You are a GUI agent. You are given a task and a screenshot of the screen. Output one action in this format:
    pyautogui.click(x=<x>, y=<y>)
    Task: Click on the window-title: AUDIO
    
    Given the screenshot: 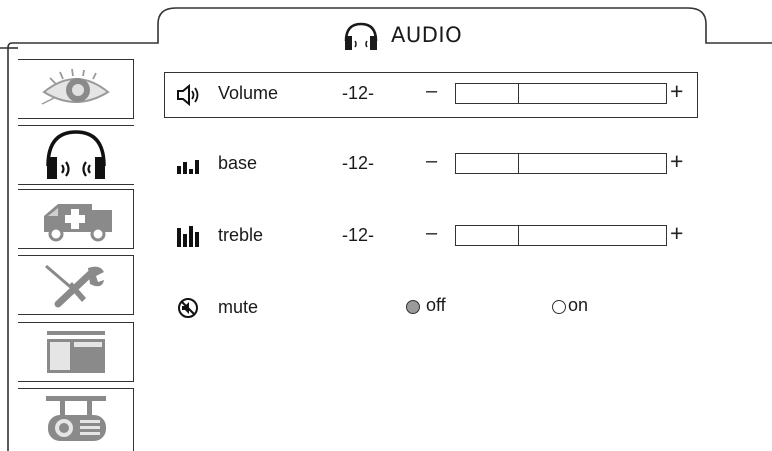 What is the action you would take?
    pyautogui.click(x=427, y=35)
    